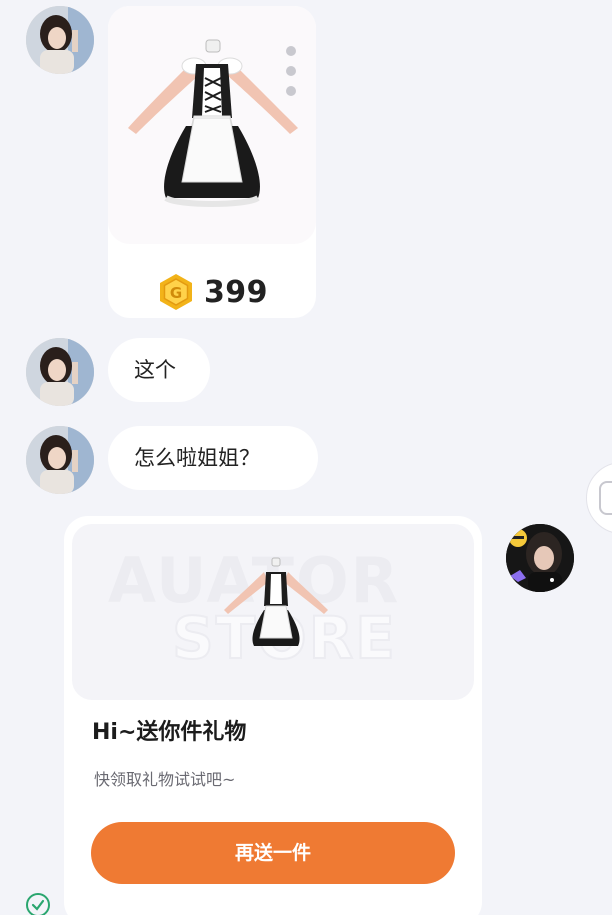 Image resolution: width=612 pixels, height=915 pixels. Describe the element at coordinates (605, 498) in the screenshot. I see `side-tab-icon` at that location.